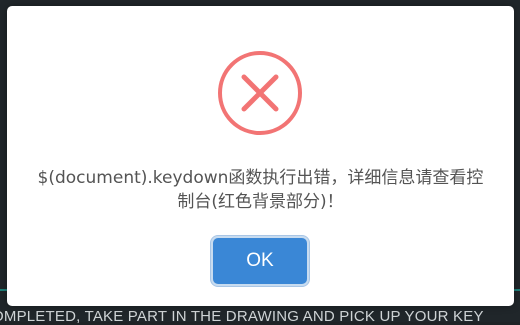 The width and height of the screenshot is (520, 325). Describe the element at coordinates (260, 93) in the screenshot. I see `error-x-icon` at that location.